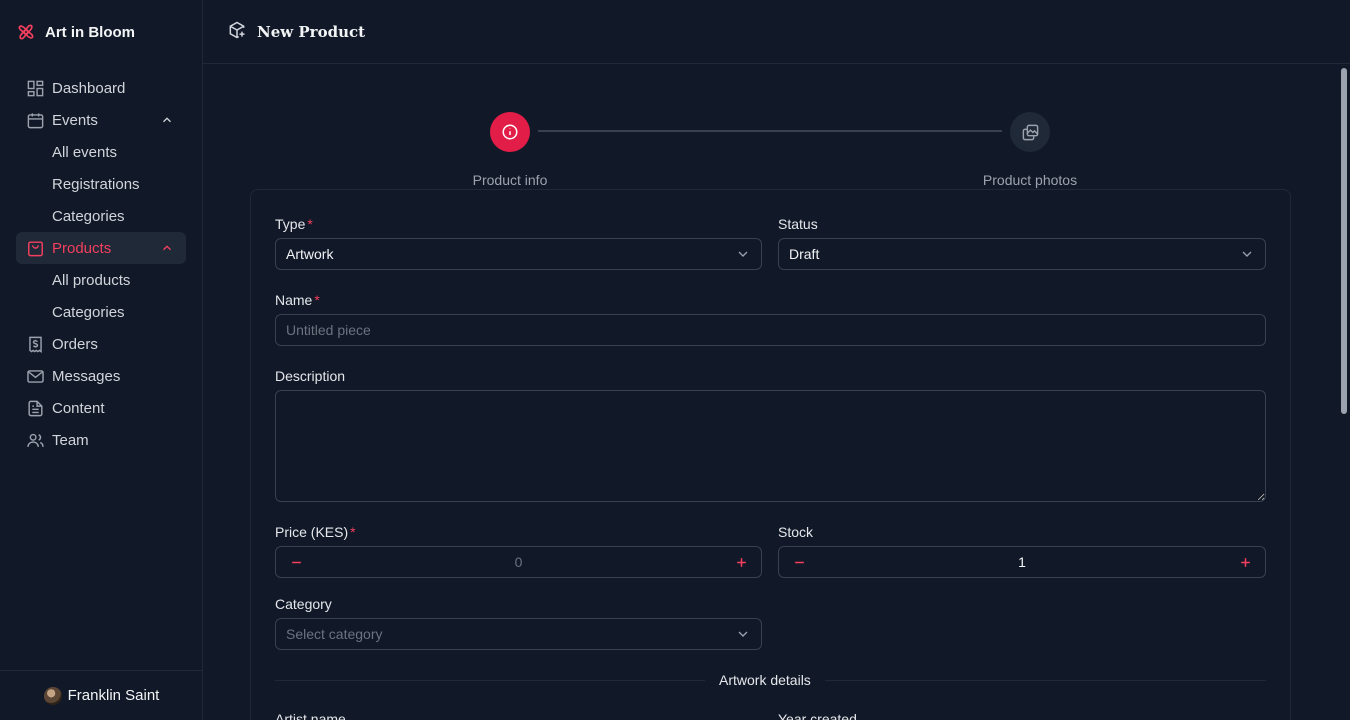 This screenshot has height=720, width=1350. What do you see at coordinates (290, 224) in the screenshot?
I see `type-label-text: Type` at bounding box center [290, 224].